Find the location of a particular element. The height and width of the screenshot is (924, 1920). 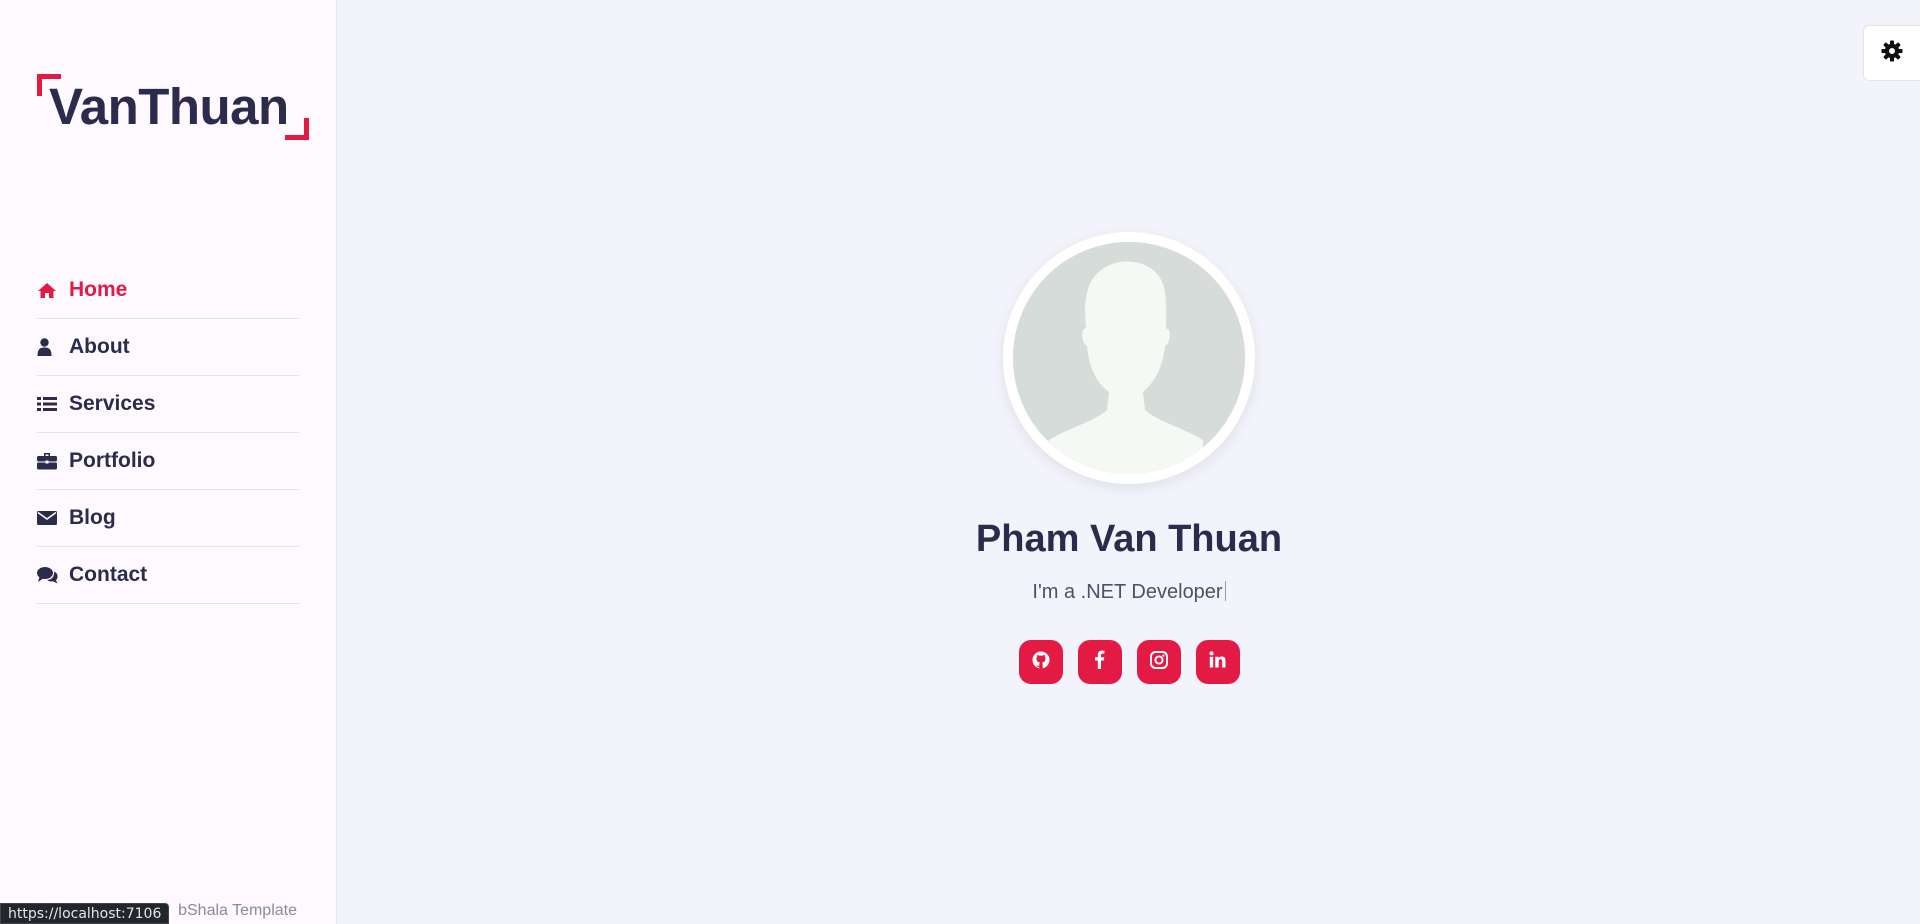

linkedin-link is located at coordinates (1217, 662).